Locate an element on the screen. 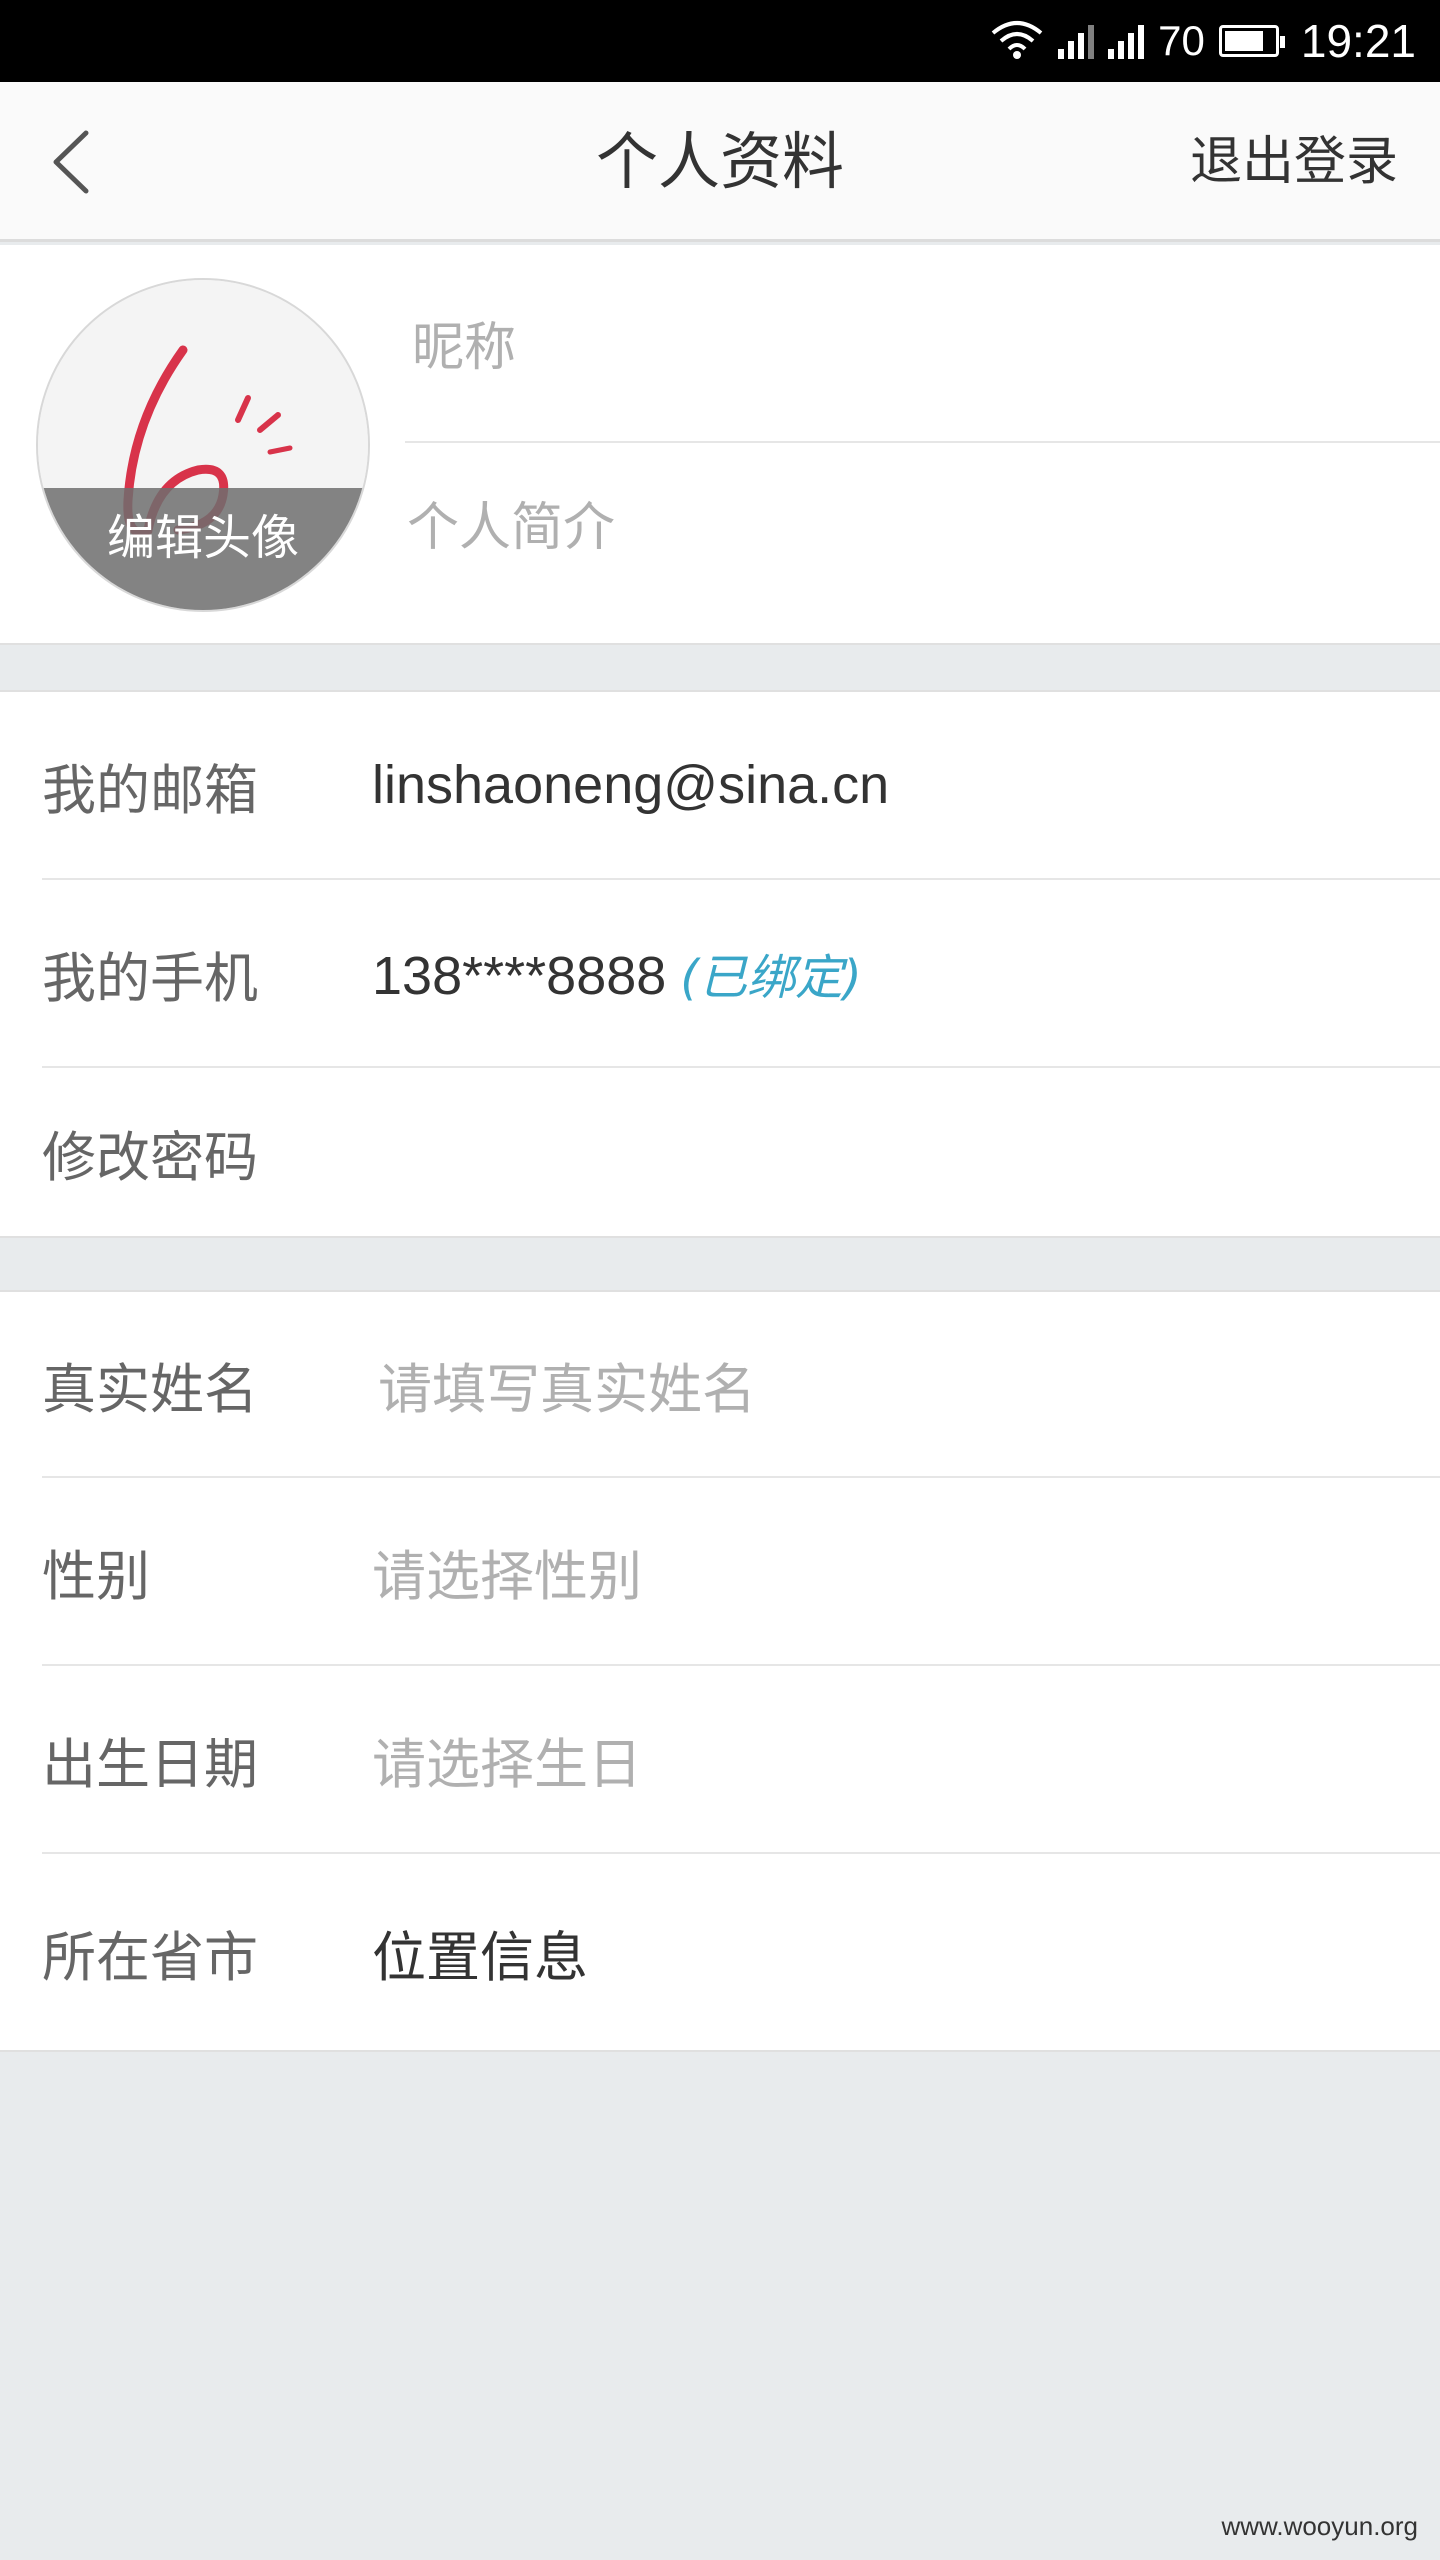 The width and height of the screenshot is (1440, 2560). phone-row: 我的手机 138****8888 (已绑定) is located at coordinates (720, 973).